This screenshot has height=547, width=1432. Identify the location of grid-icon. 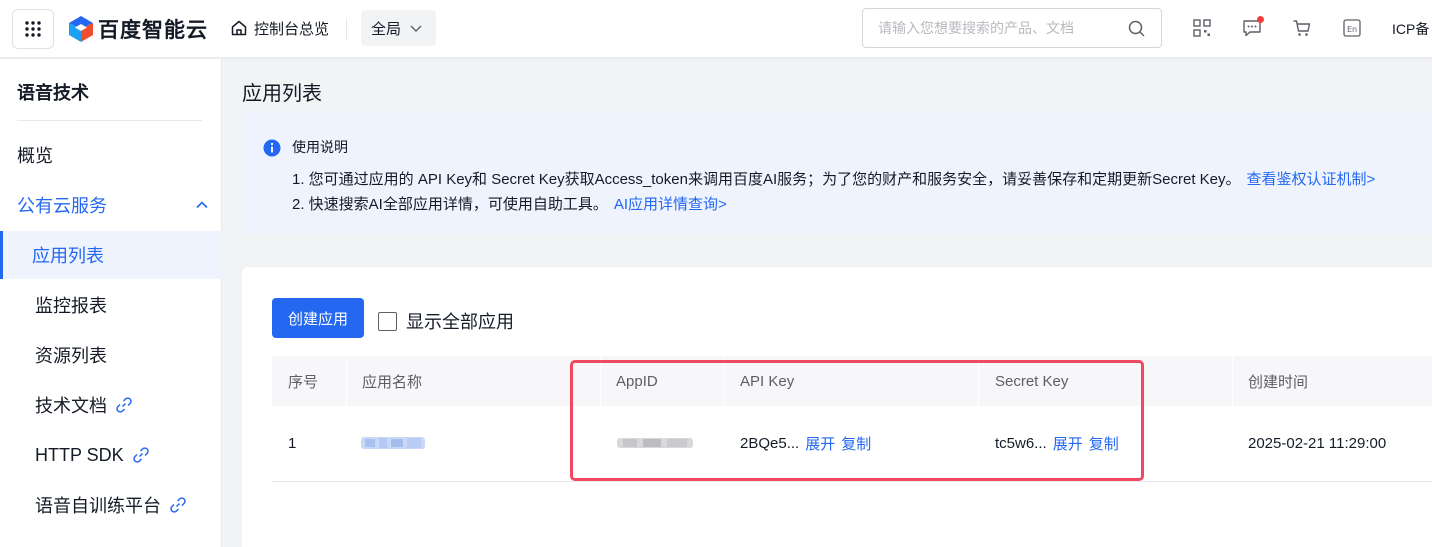
(33, 29).